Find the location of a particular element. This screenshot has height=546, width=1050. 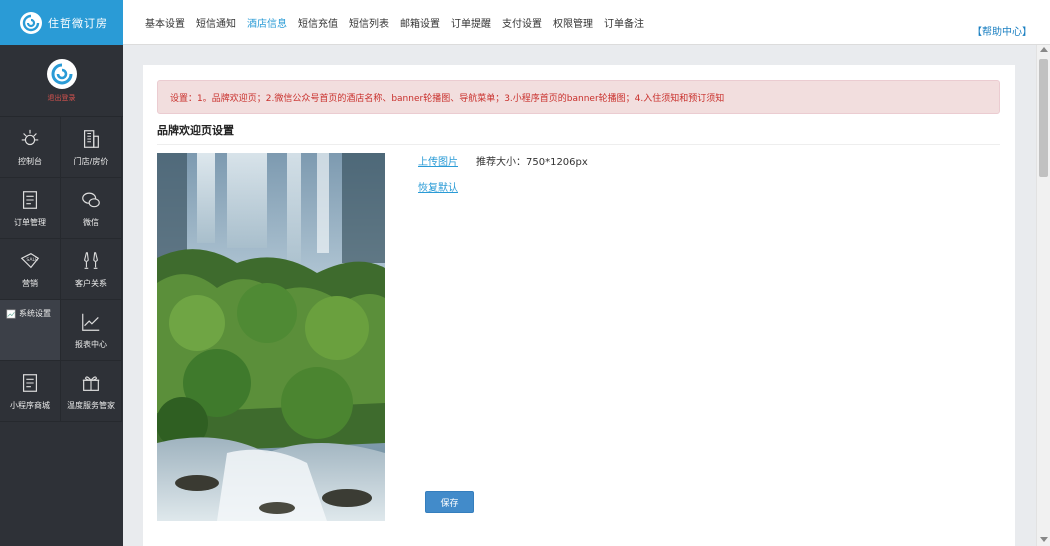

sidebar-item-butler: 温度服务管家 is located at coordinates (91, 391).